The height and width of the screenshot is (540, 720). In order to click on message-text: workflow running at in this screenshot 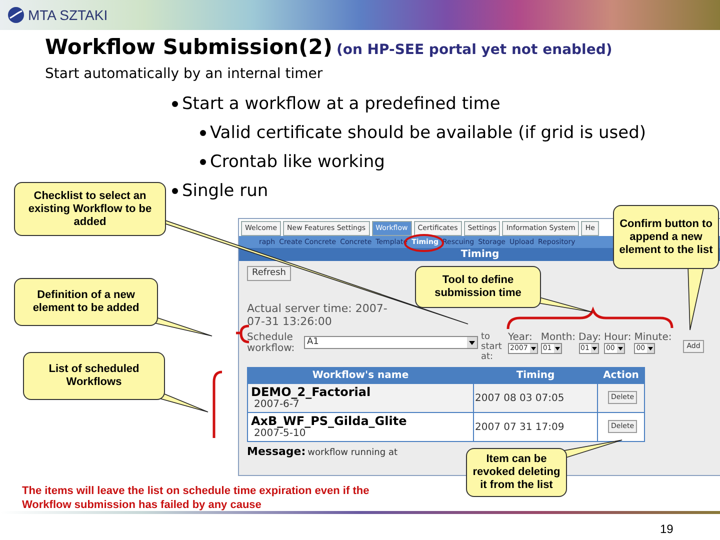, I will do `click(353, 453)`.